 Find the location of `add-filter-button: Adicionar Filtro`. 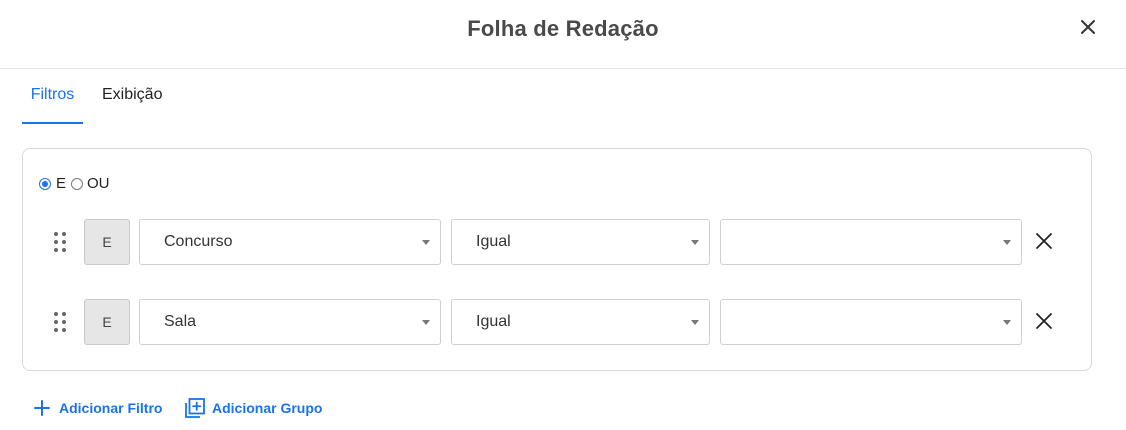

add-filter-button: Adicionar Filtro is located at coordinates (98, 408).